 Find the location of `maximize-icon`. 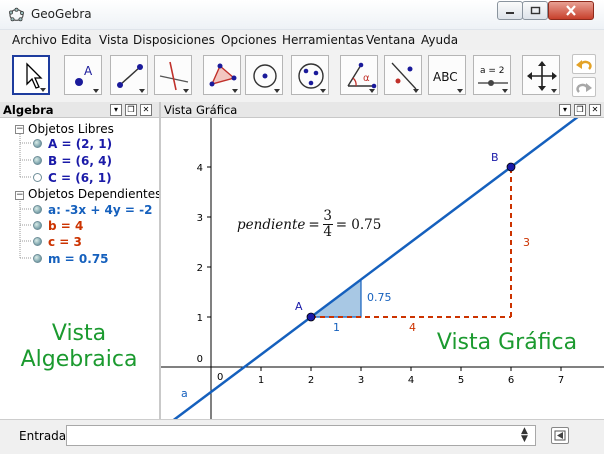

maximize-icon is located at coordinates (535, 10).